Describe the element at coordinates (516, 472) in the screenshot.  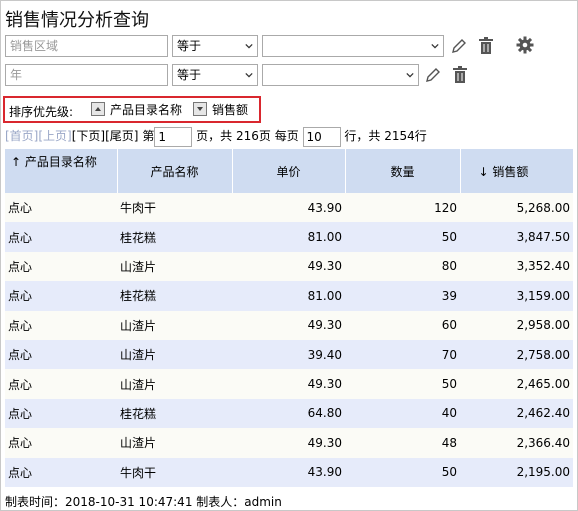
I see `cell-sales: 2,195.00` at that location.